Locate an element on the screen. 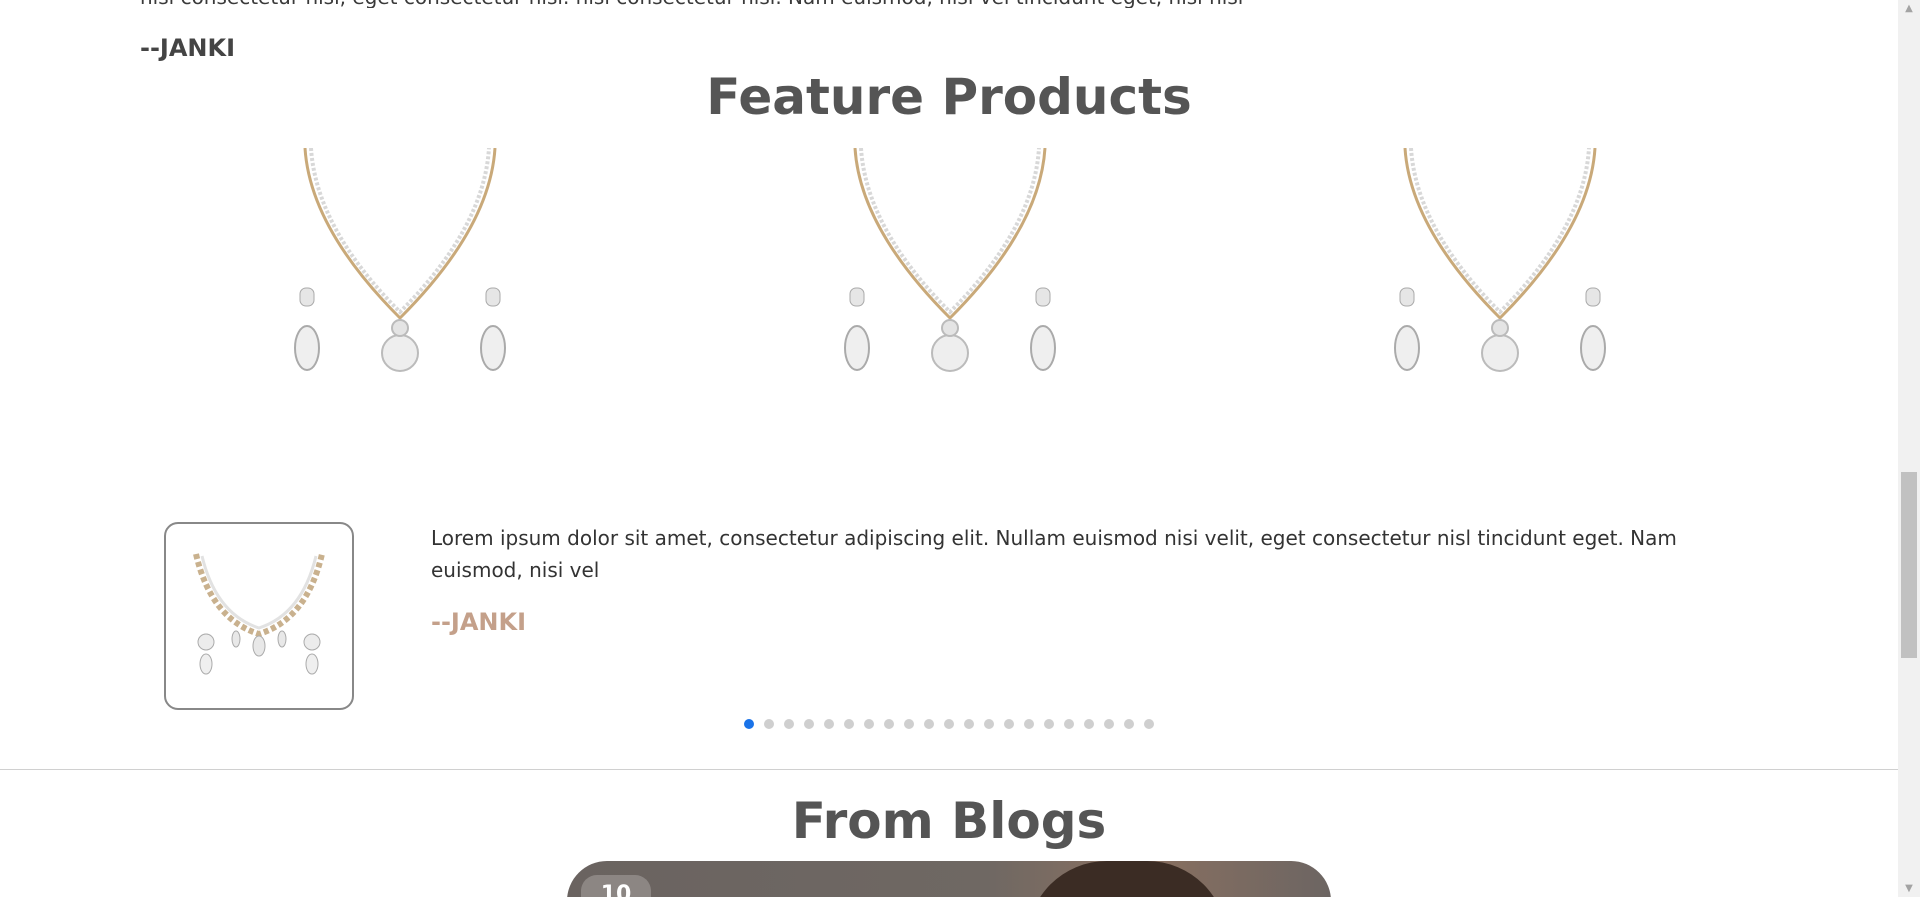 The image size is (1920, 897). blog-card: 10 is located at coordinates (949, 879).